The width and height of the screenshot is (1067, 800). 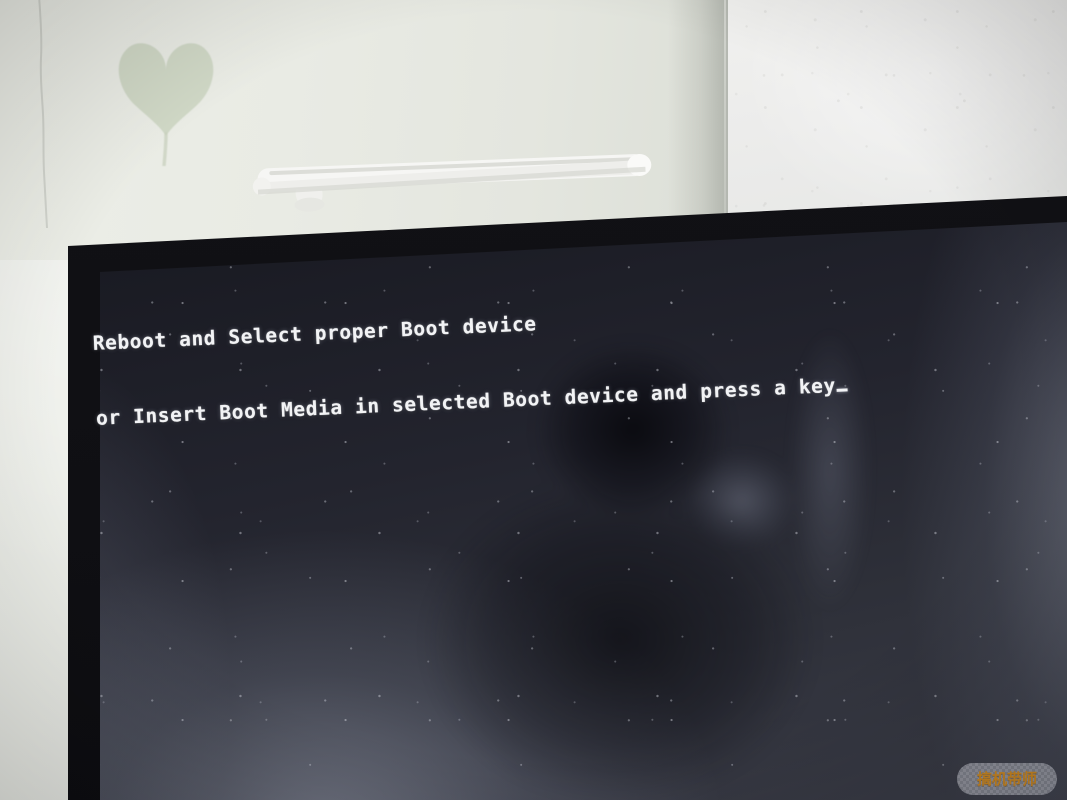 I want to click on wall-seam-line-icon, so click(x=43, y=114).